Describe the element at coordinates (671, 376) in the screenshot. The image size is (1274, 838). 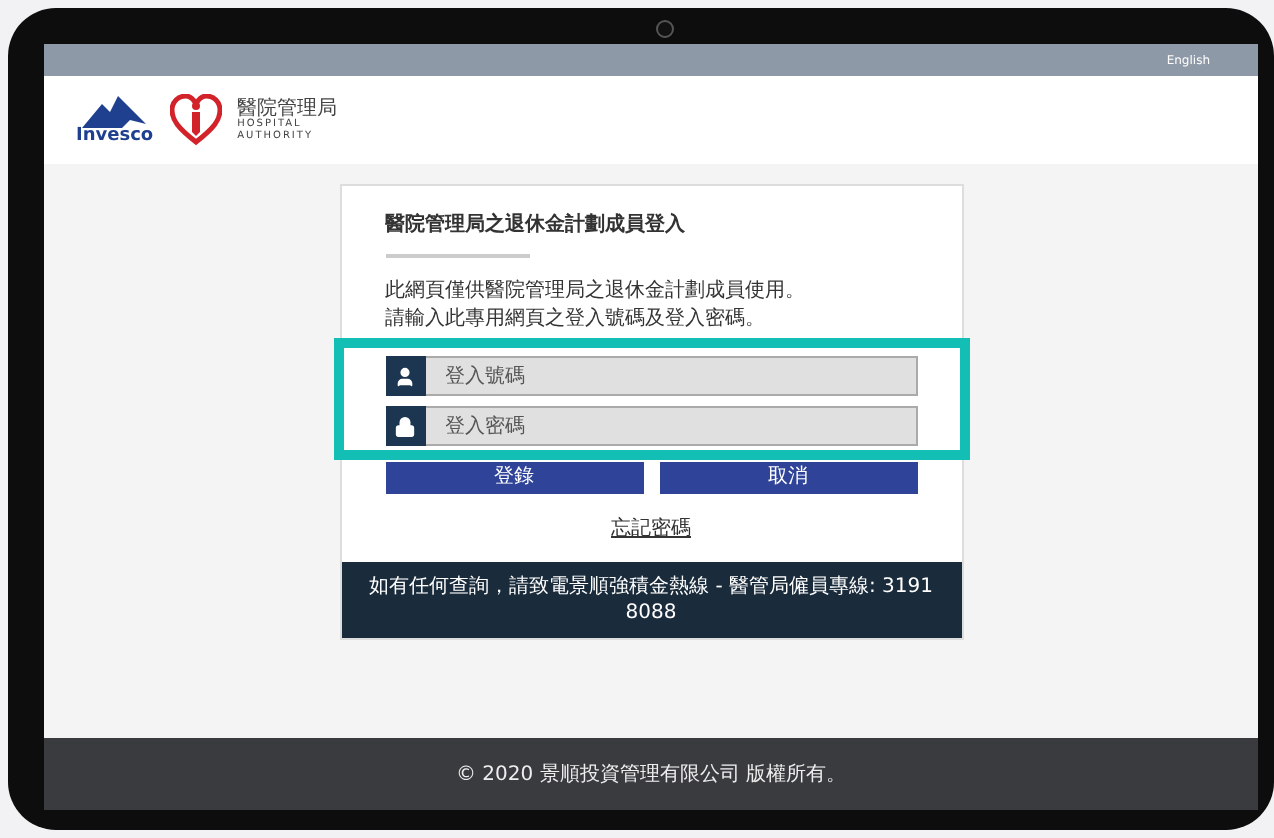
I see `input-field: 登入號碼` at that location.